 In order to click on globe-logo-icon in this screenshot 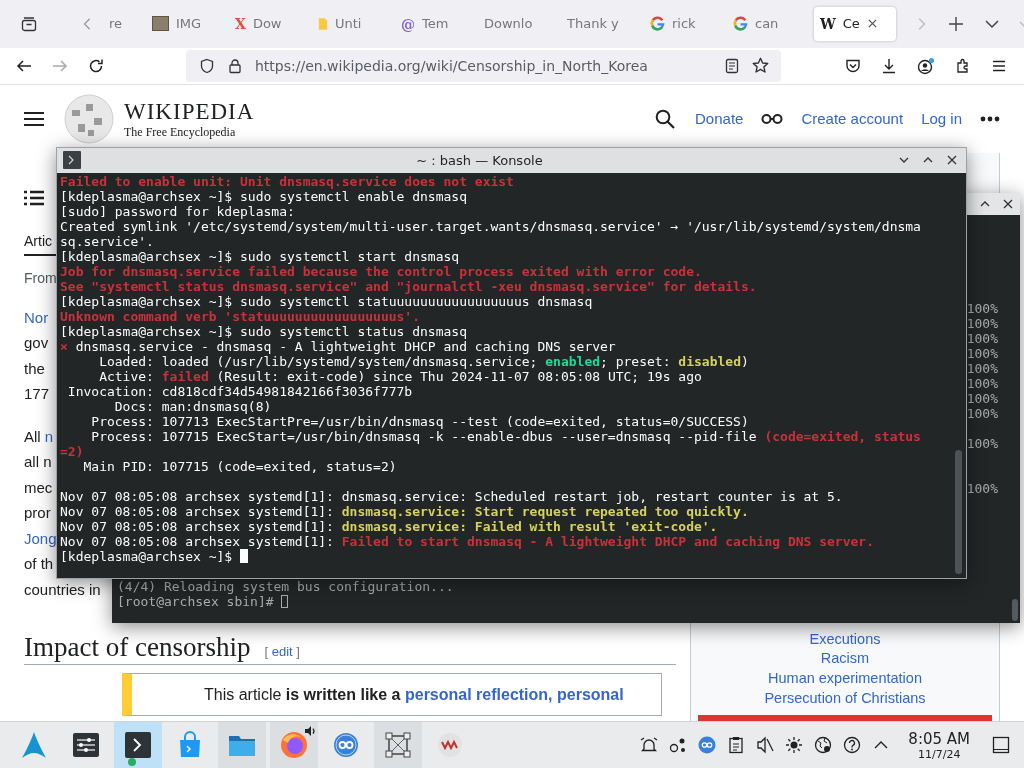, I will do `click(89, 118)`.